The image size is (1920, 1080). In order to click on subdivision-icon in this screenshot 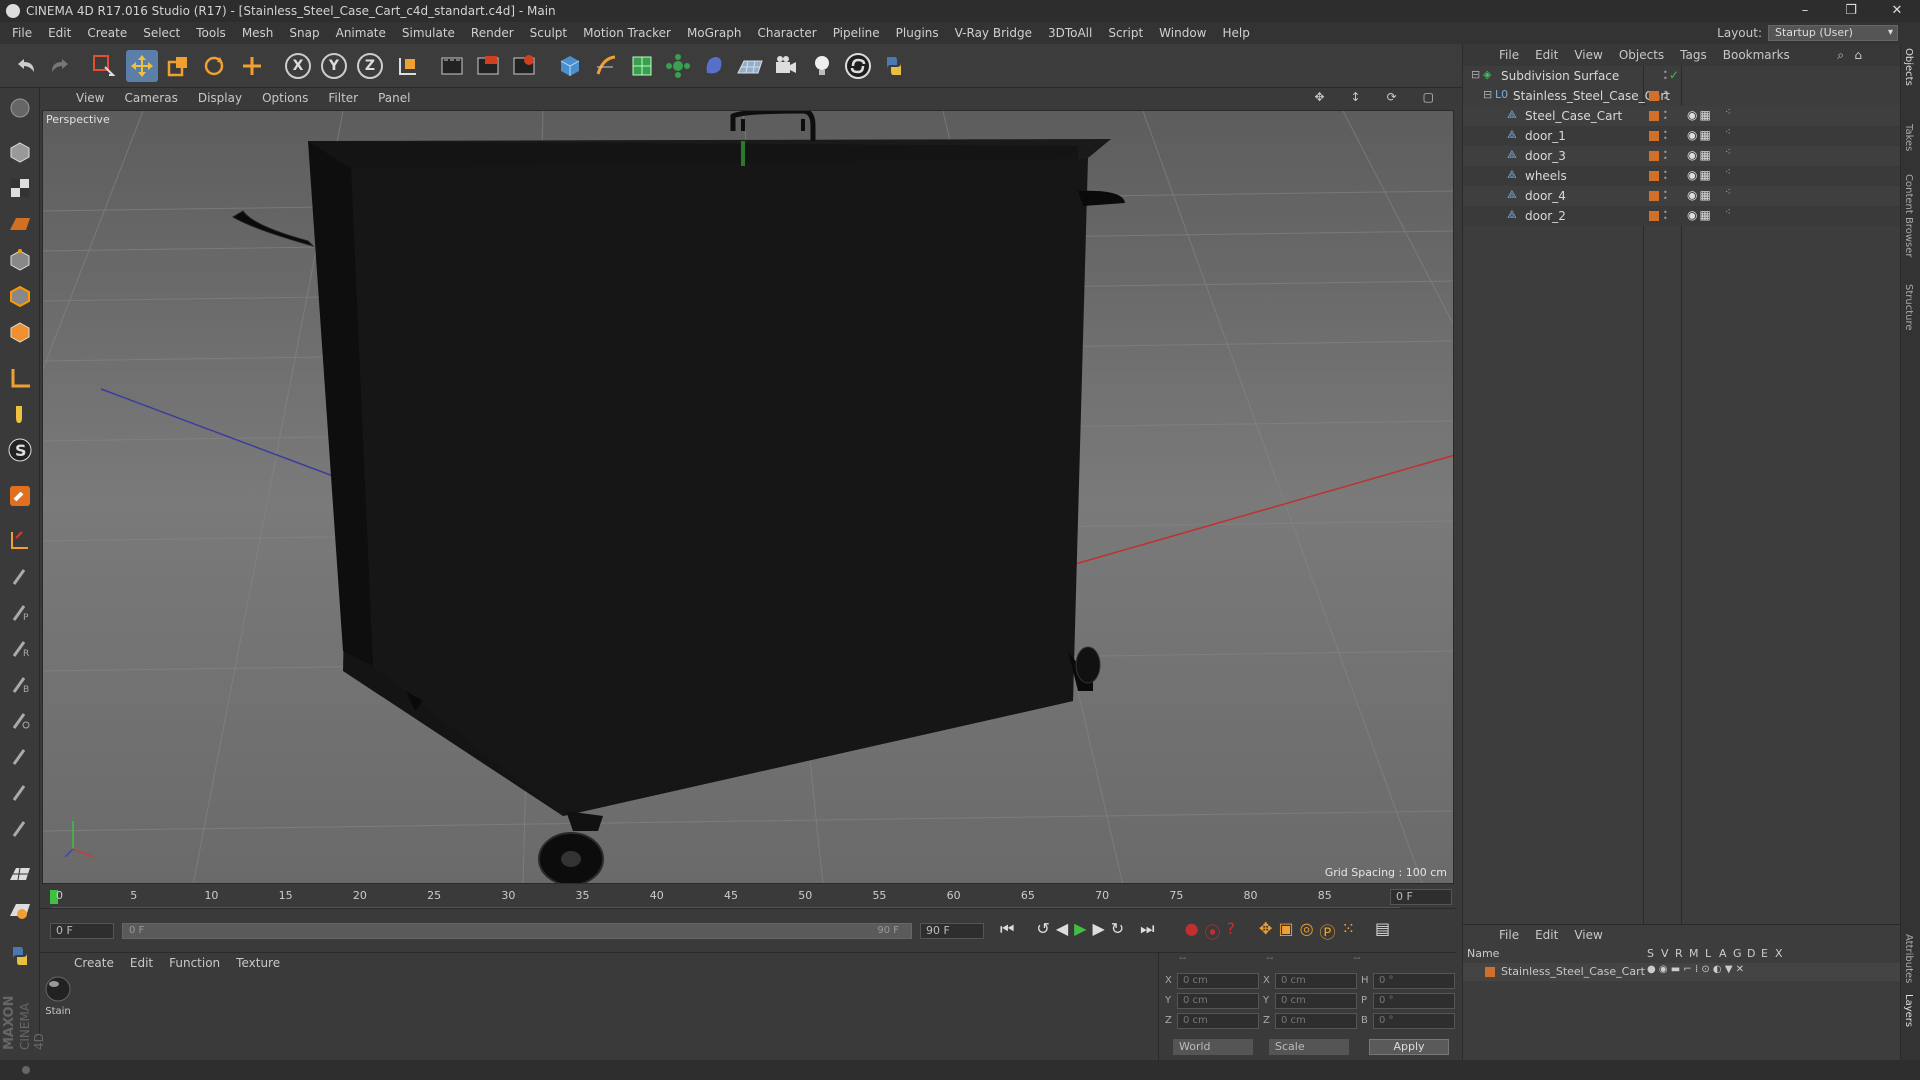, I will do `click(642, 66)`.